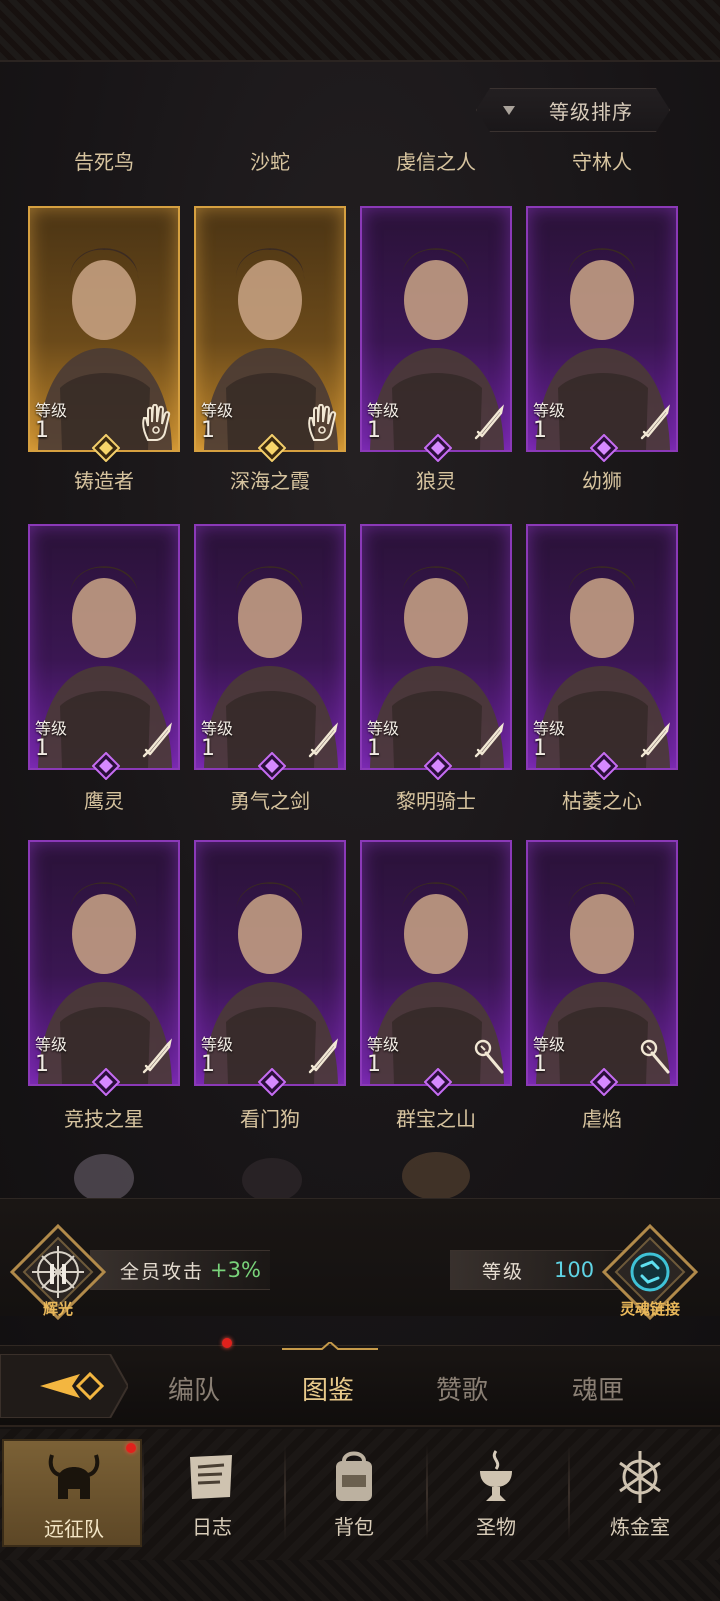 The height and width of the screenshot is (1601, 720). I want to click on expedition-badge, so click(131, 1448).